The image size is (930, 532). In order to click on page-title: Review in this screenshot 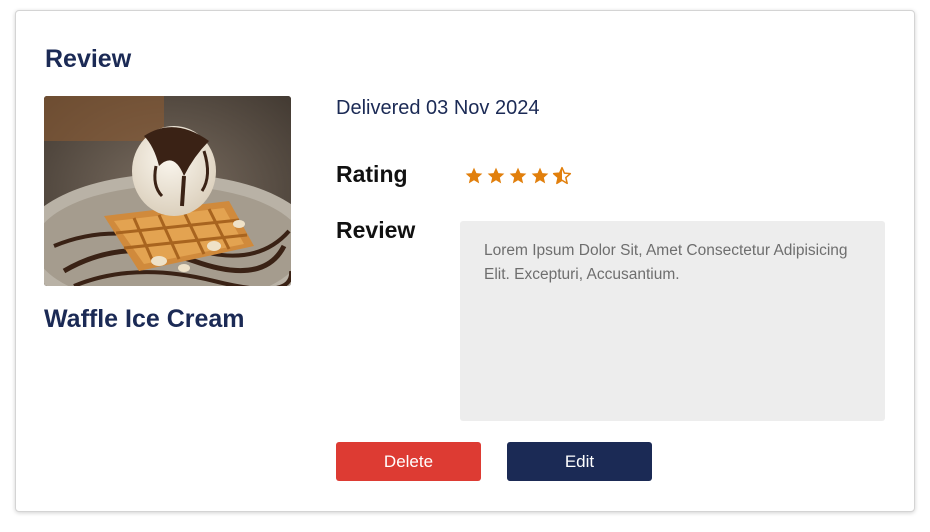, I will do `click(88, 59)`.